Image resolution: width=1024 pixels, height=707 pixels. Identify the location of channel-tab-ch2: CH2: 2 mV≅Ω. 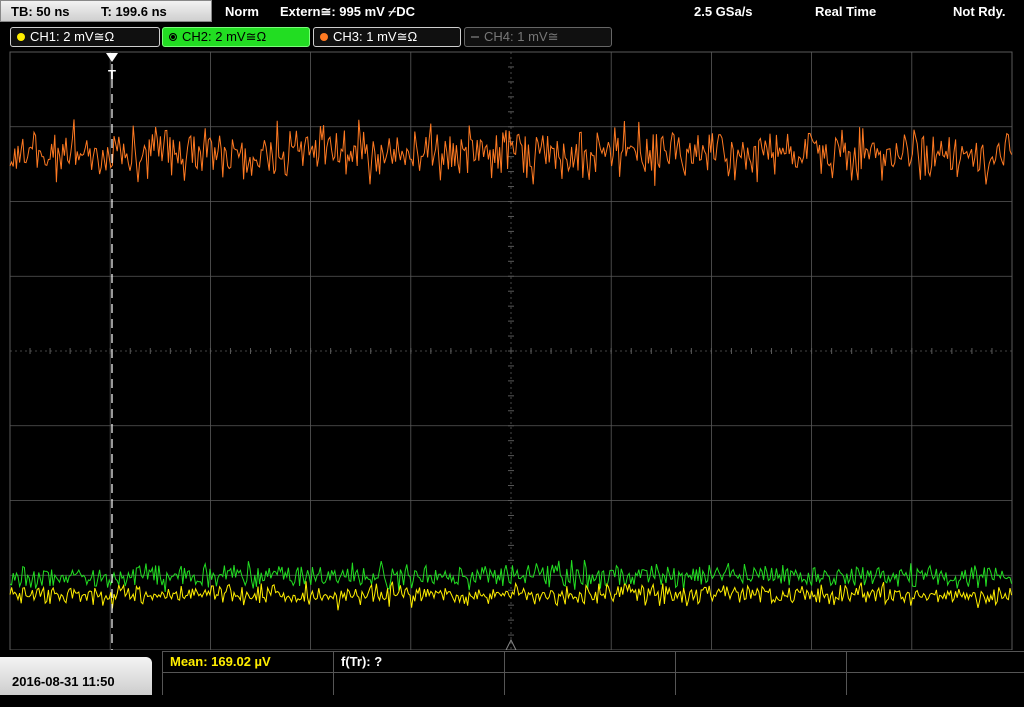
(236, 37).